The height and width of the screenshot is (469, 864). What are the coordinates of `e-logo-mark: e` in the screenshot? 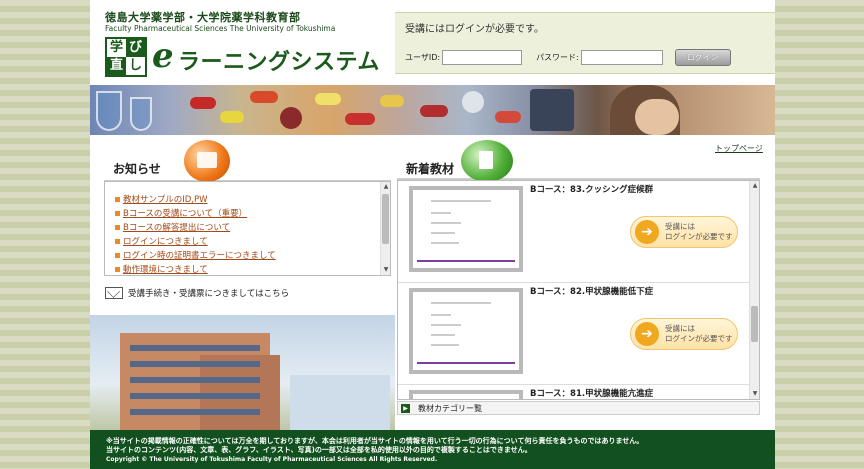 It's located at (163, 56).